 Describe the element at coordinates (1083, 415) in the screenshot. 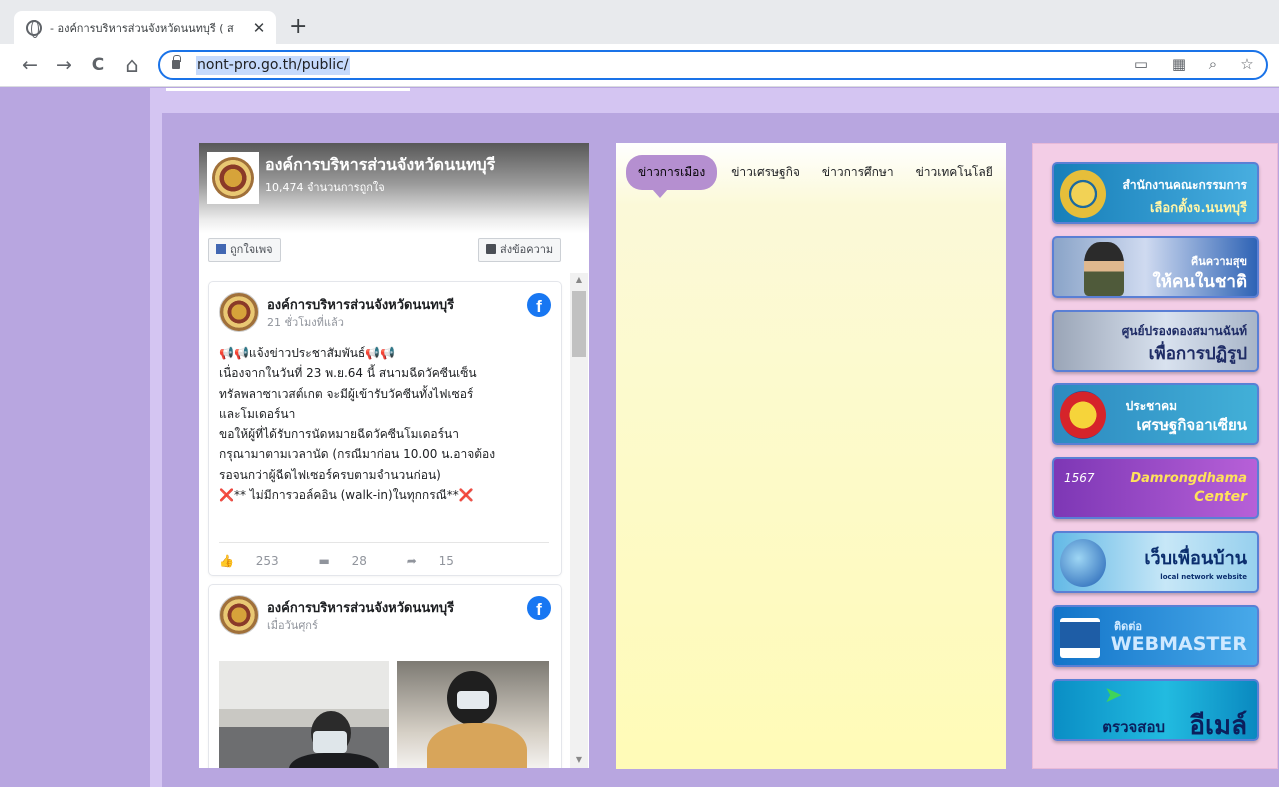

I see `asean-emblem-icon` at that location.